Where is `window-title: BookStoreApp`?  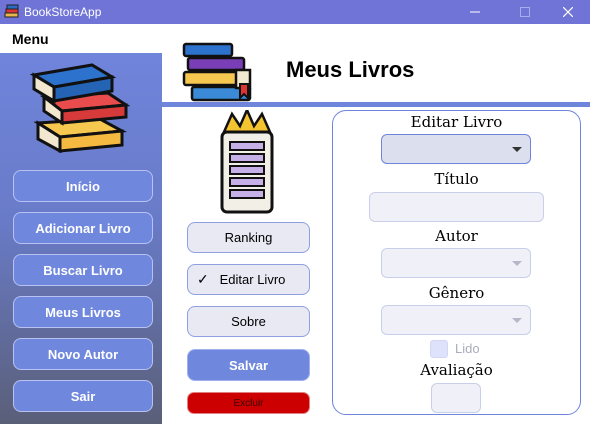
window-title: BookStoreApp is located at coordinates (63, 12).